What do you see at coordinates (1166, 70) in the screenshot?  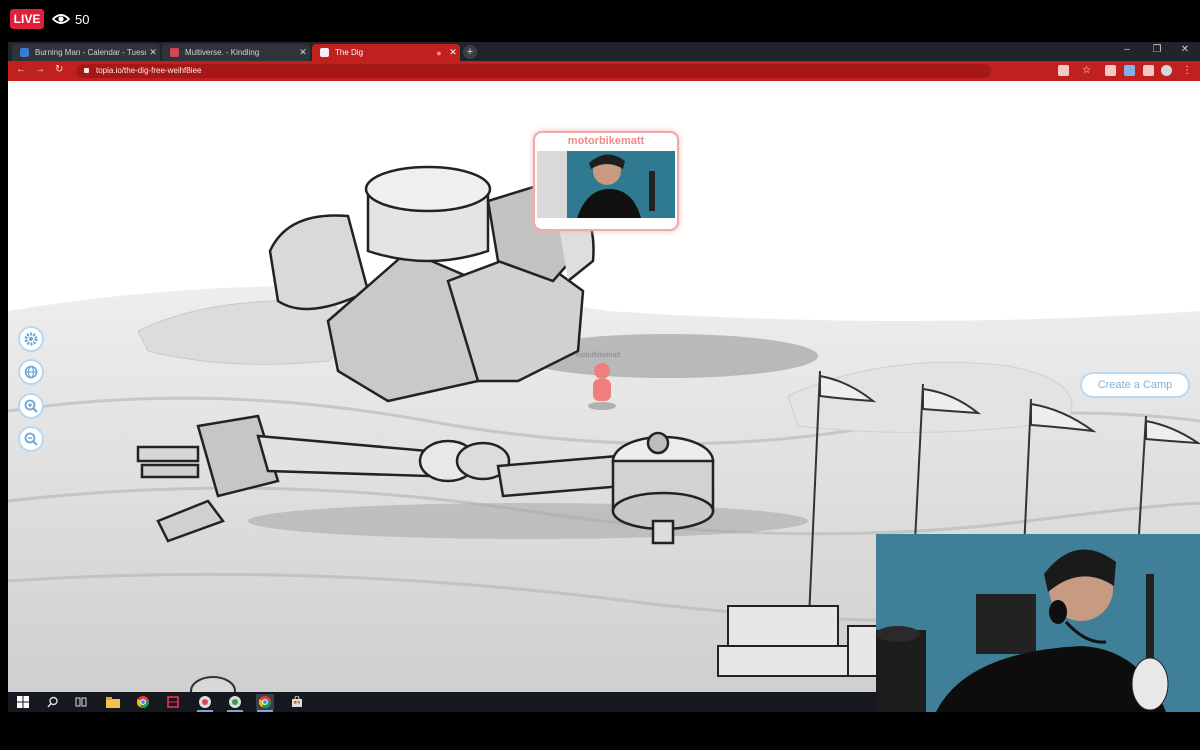 I see `profile-avatar` at bounding box center [1166, 70].